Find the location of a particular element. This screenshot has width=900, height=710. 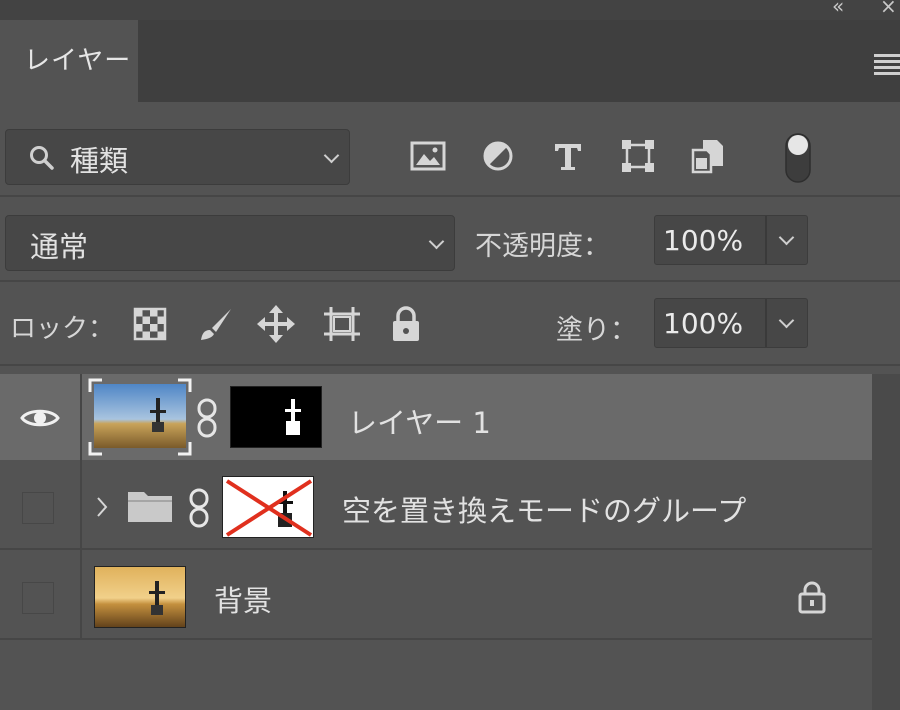

lock-artboard-icon is located at coordinates (342, 324).